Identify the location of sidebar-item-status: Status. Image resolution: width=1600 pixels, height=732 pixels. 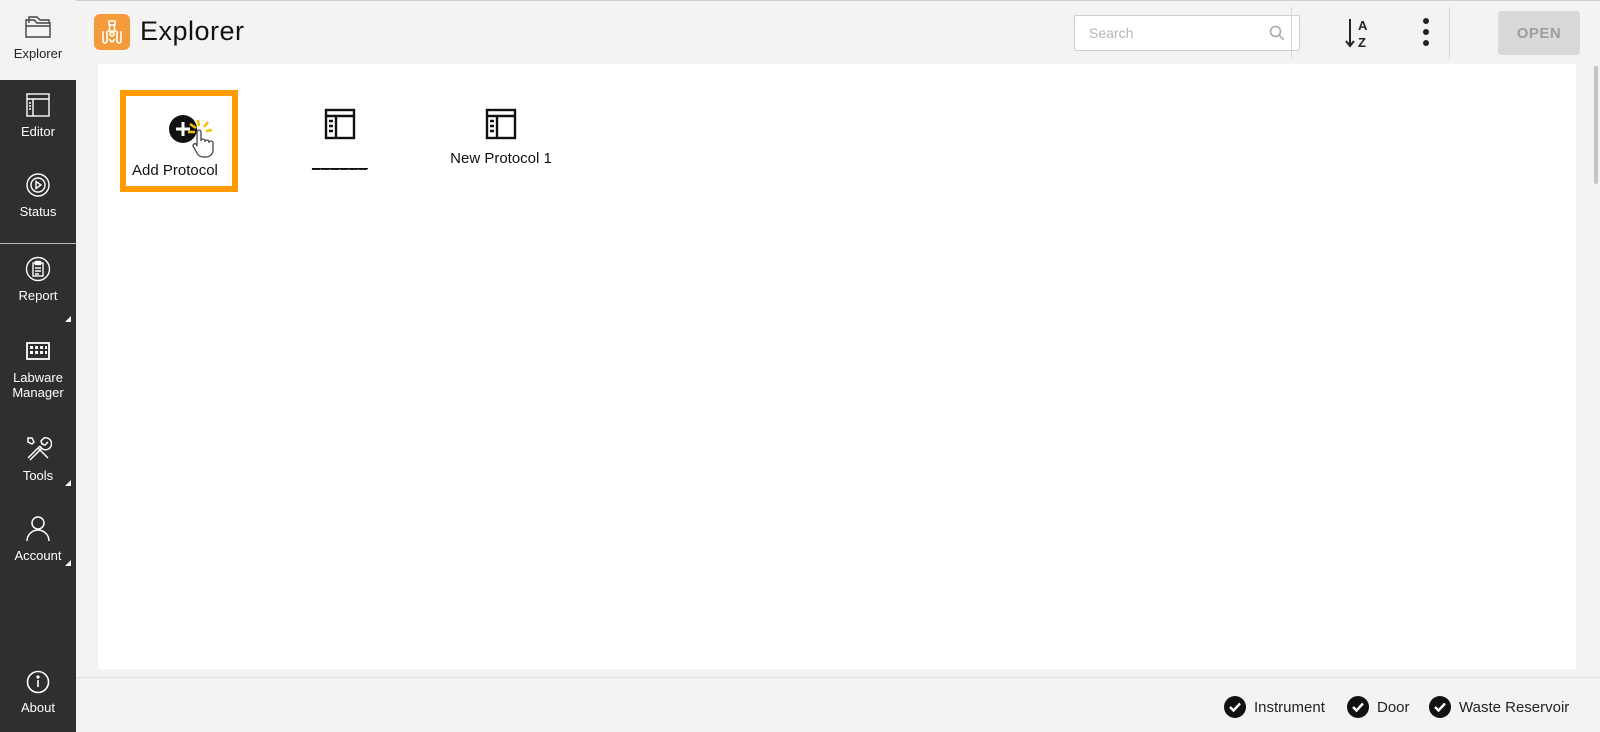
(38, 207).